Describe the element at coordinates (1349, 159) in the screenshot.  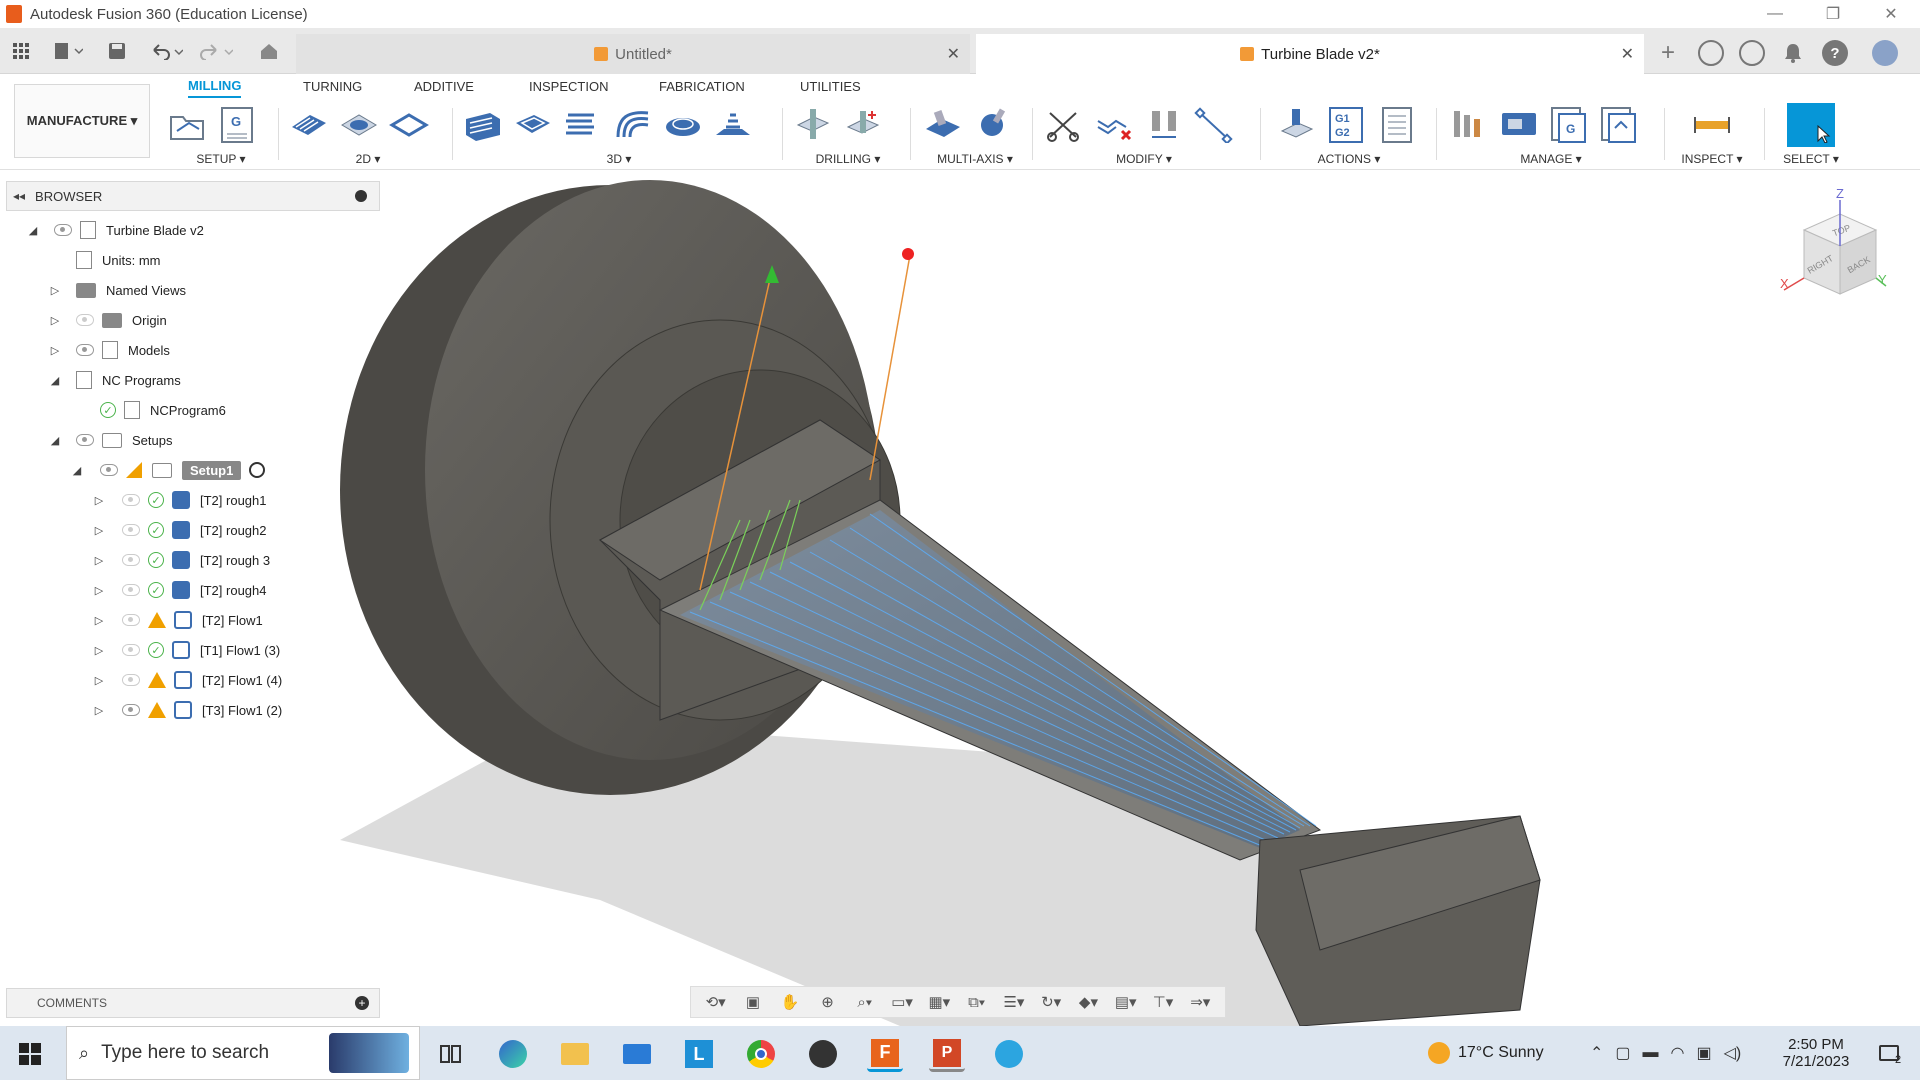
I see `group-label: ACTIONS ▾` at that location.